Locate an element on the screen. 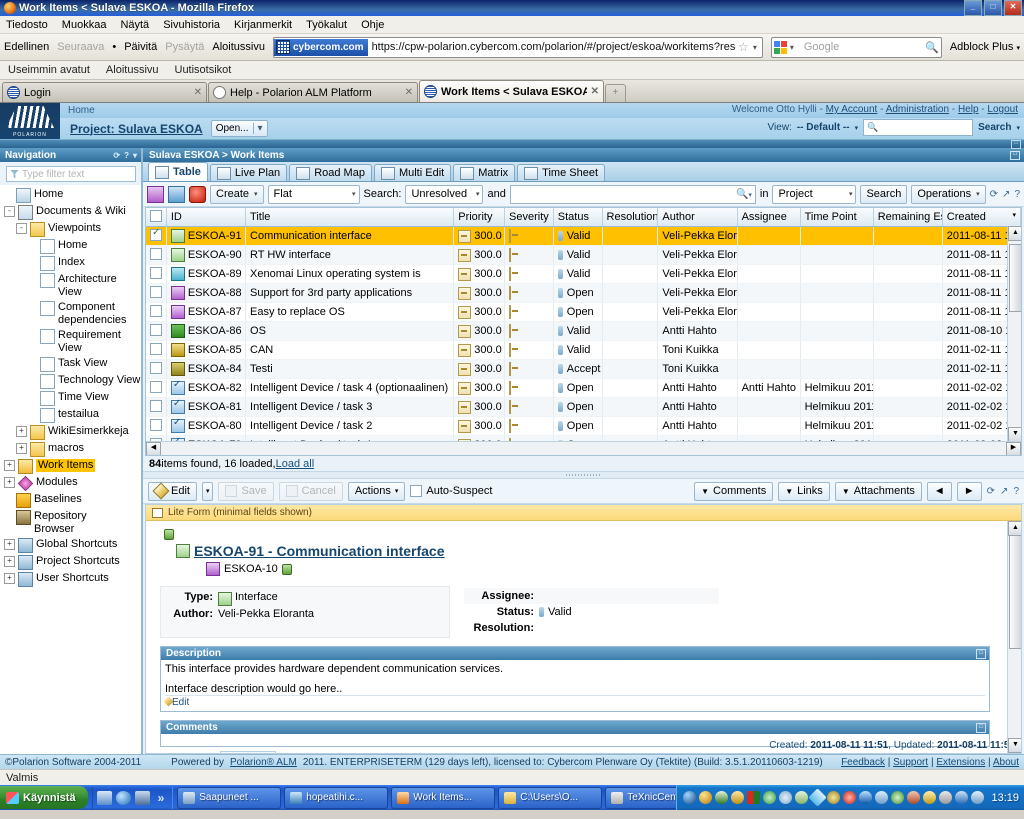 This screenshot has height=819, width=1024. browser-search-box: ▾ Google 🔍 is located at coordinates (856, 47).